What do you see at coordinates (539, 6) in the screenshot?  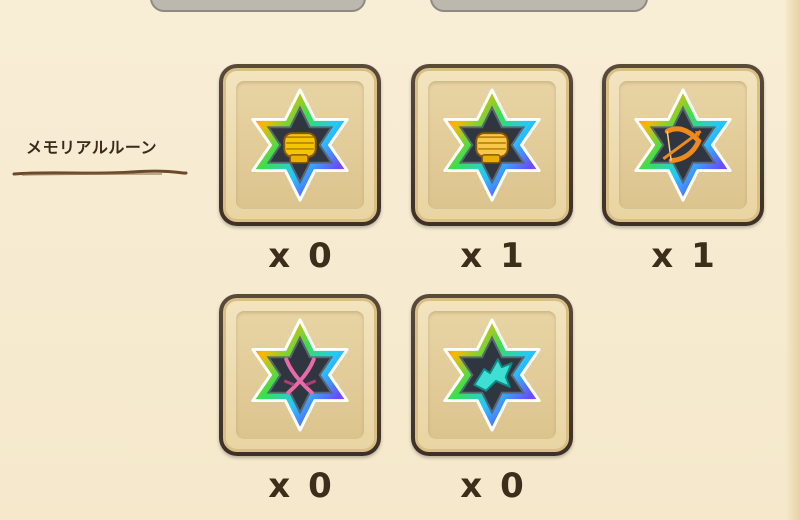 I see `top-button-right` at bounding box center [539, 6].